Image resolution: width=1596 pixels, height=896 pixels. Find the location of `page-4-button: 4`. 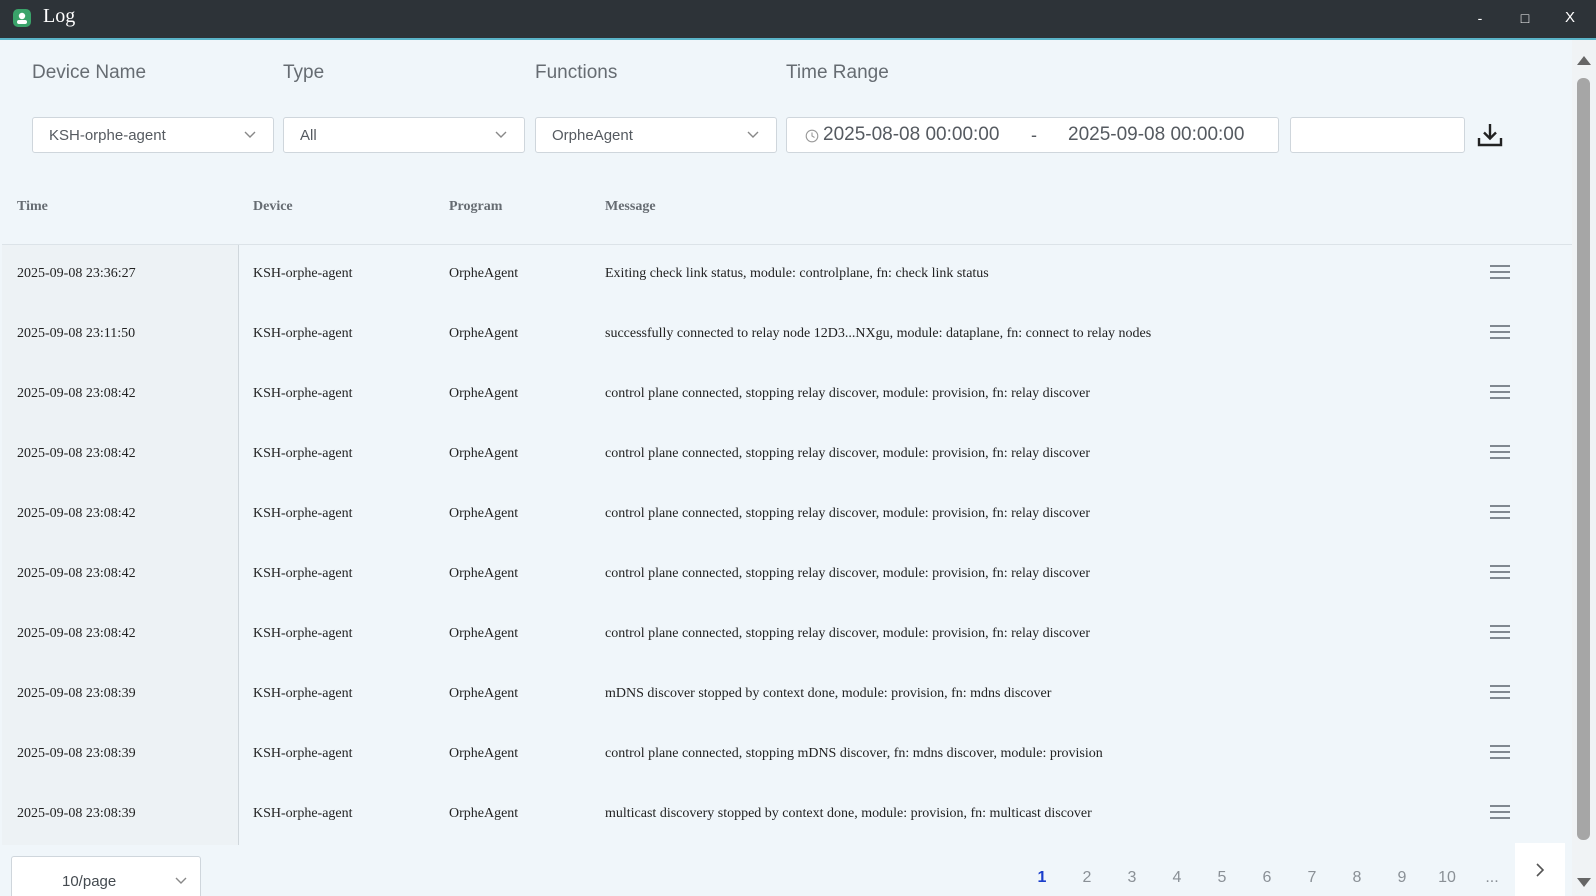

page-4-button: 4 is located at coordinates (1177, 878).